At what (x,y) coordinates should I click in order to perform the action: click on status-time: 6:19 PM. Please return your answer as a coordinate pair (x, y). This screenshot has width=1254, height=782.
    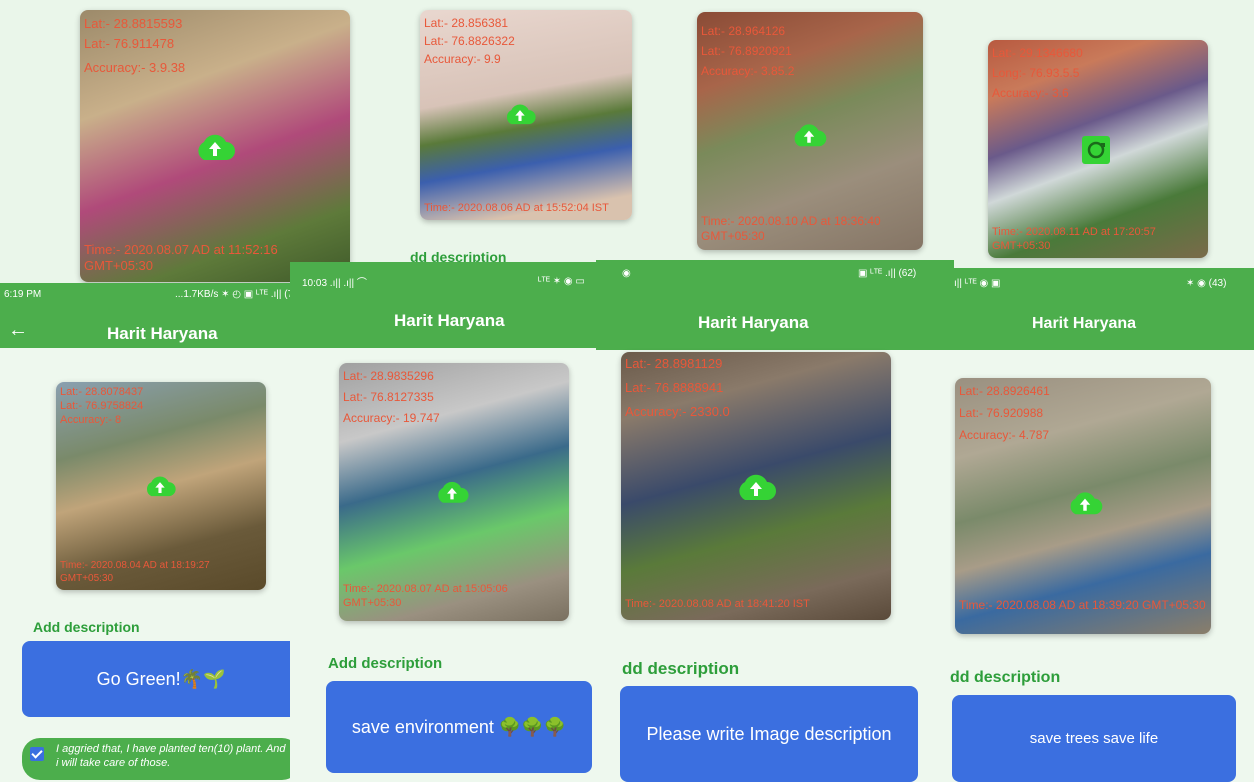
    Looking at the image, I should click on (23, 294).